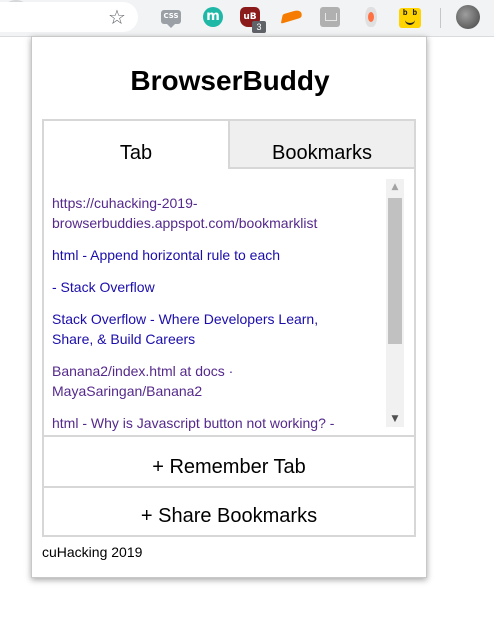  What do you see at coordinates (440, 18) in the screenshot?
I see `toolbar-separator` at bounding box center [440, 18].